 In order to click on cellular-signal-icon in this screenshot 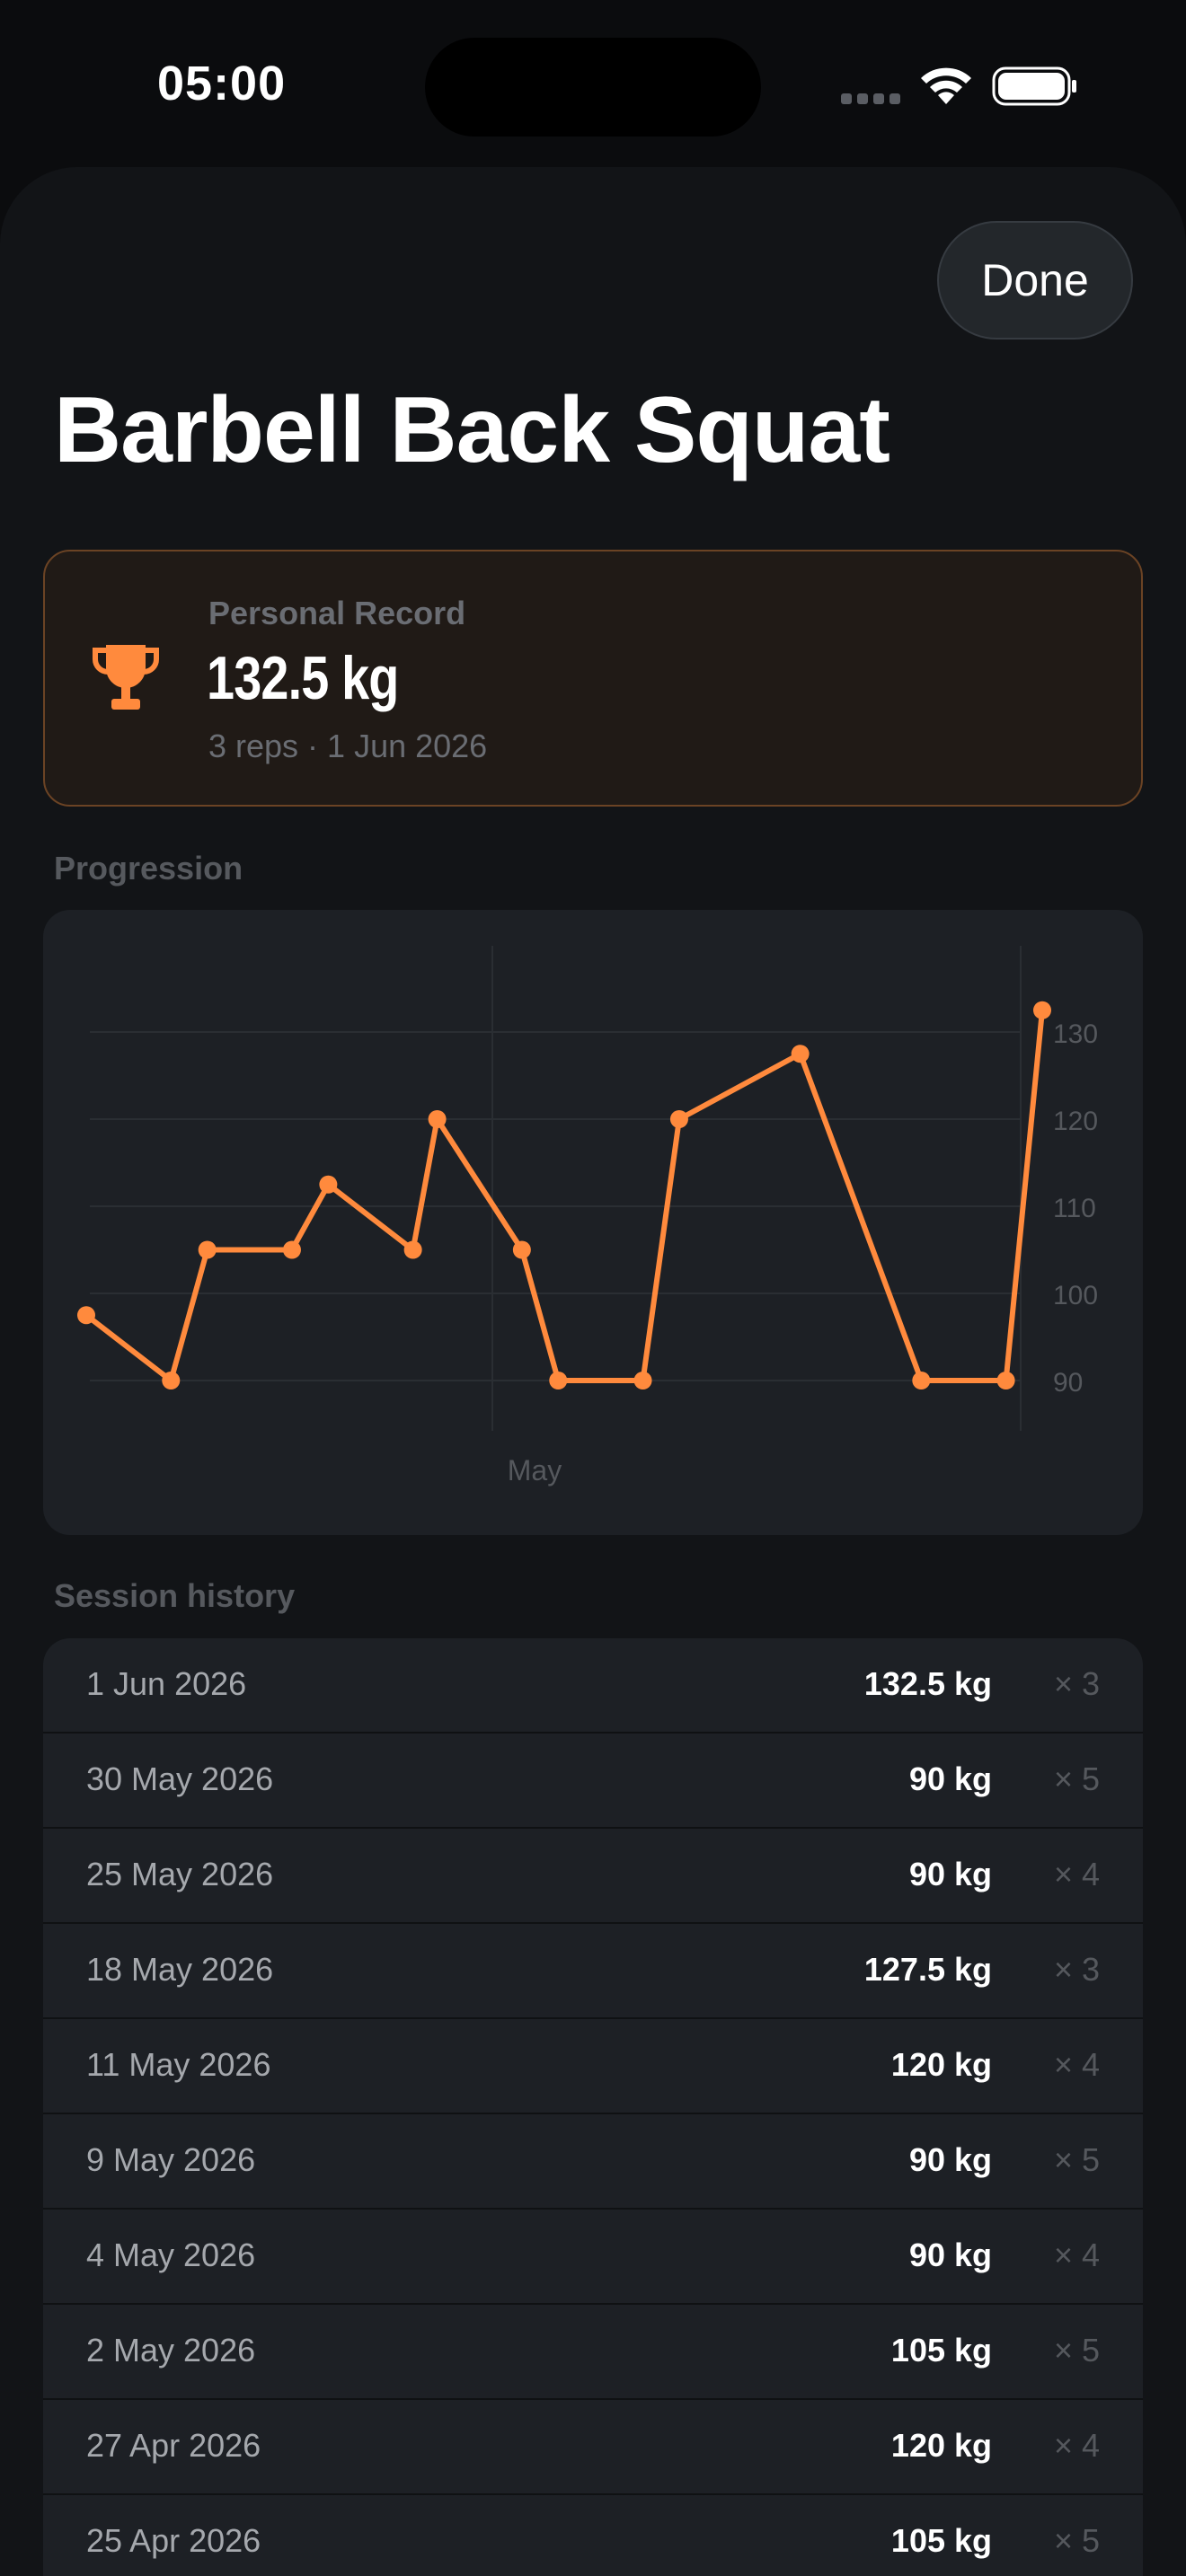, I will do `click(870, 98)`.